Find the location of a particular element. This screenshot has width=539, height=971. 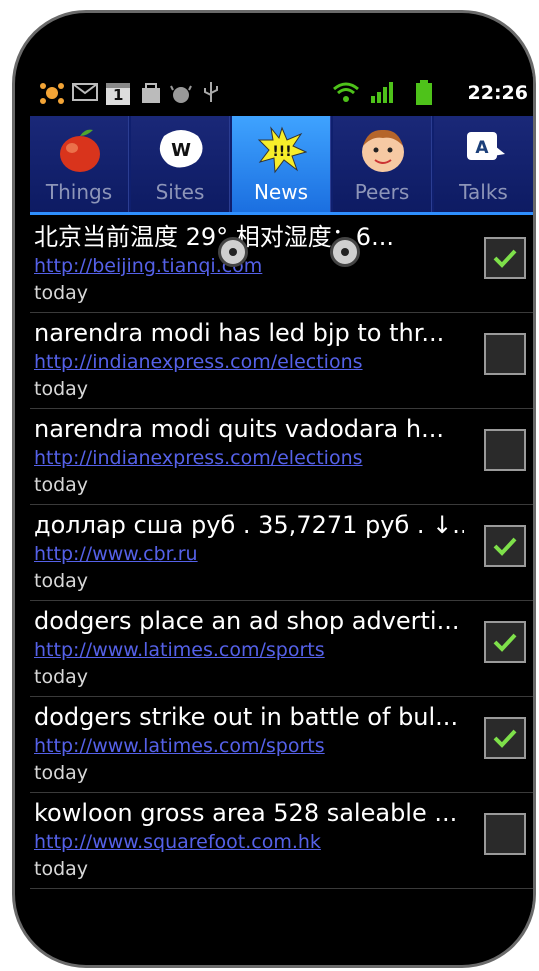

battery-icon is located at coordinates (424, 92).